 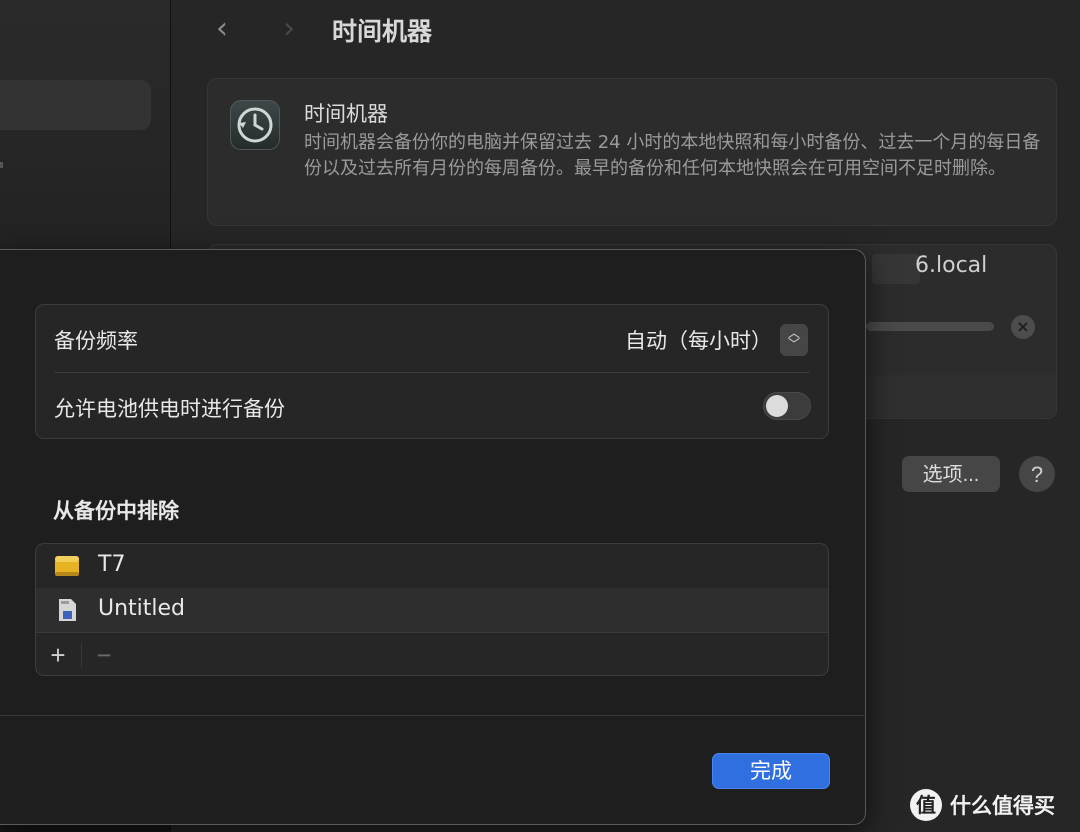 I want to click on question-icon: ?, so click(x=1037, y=474).